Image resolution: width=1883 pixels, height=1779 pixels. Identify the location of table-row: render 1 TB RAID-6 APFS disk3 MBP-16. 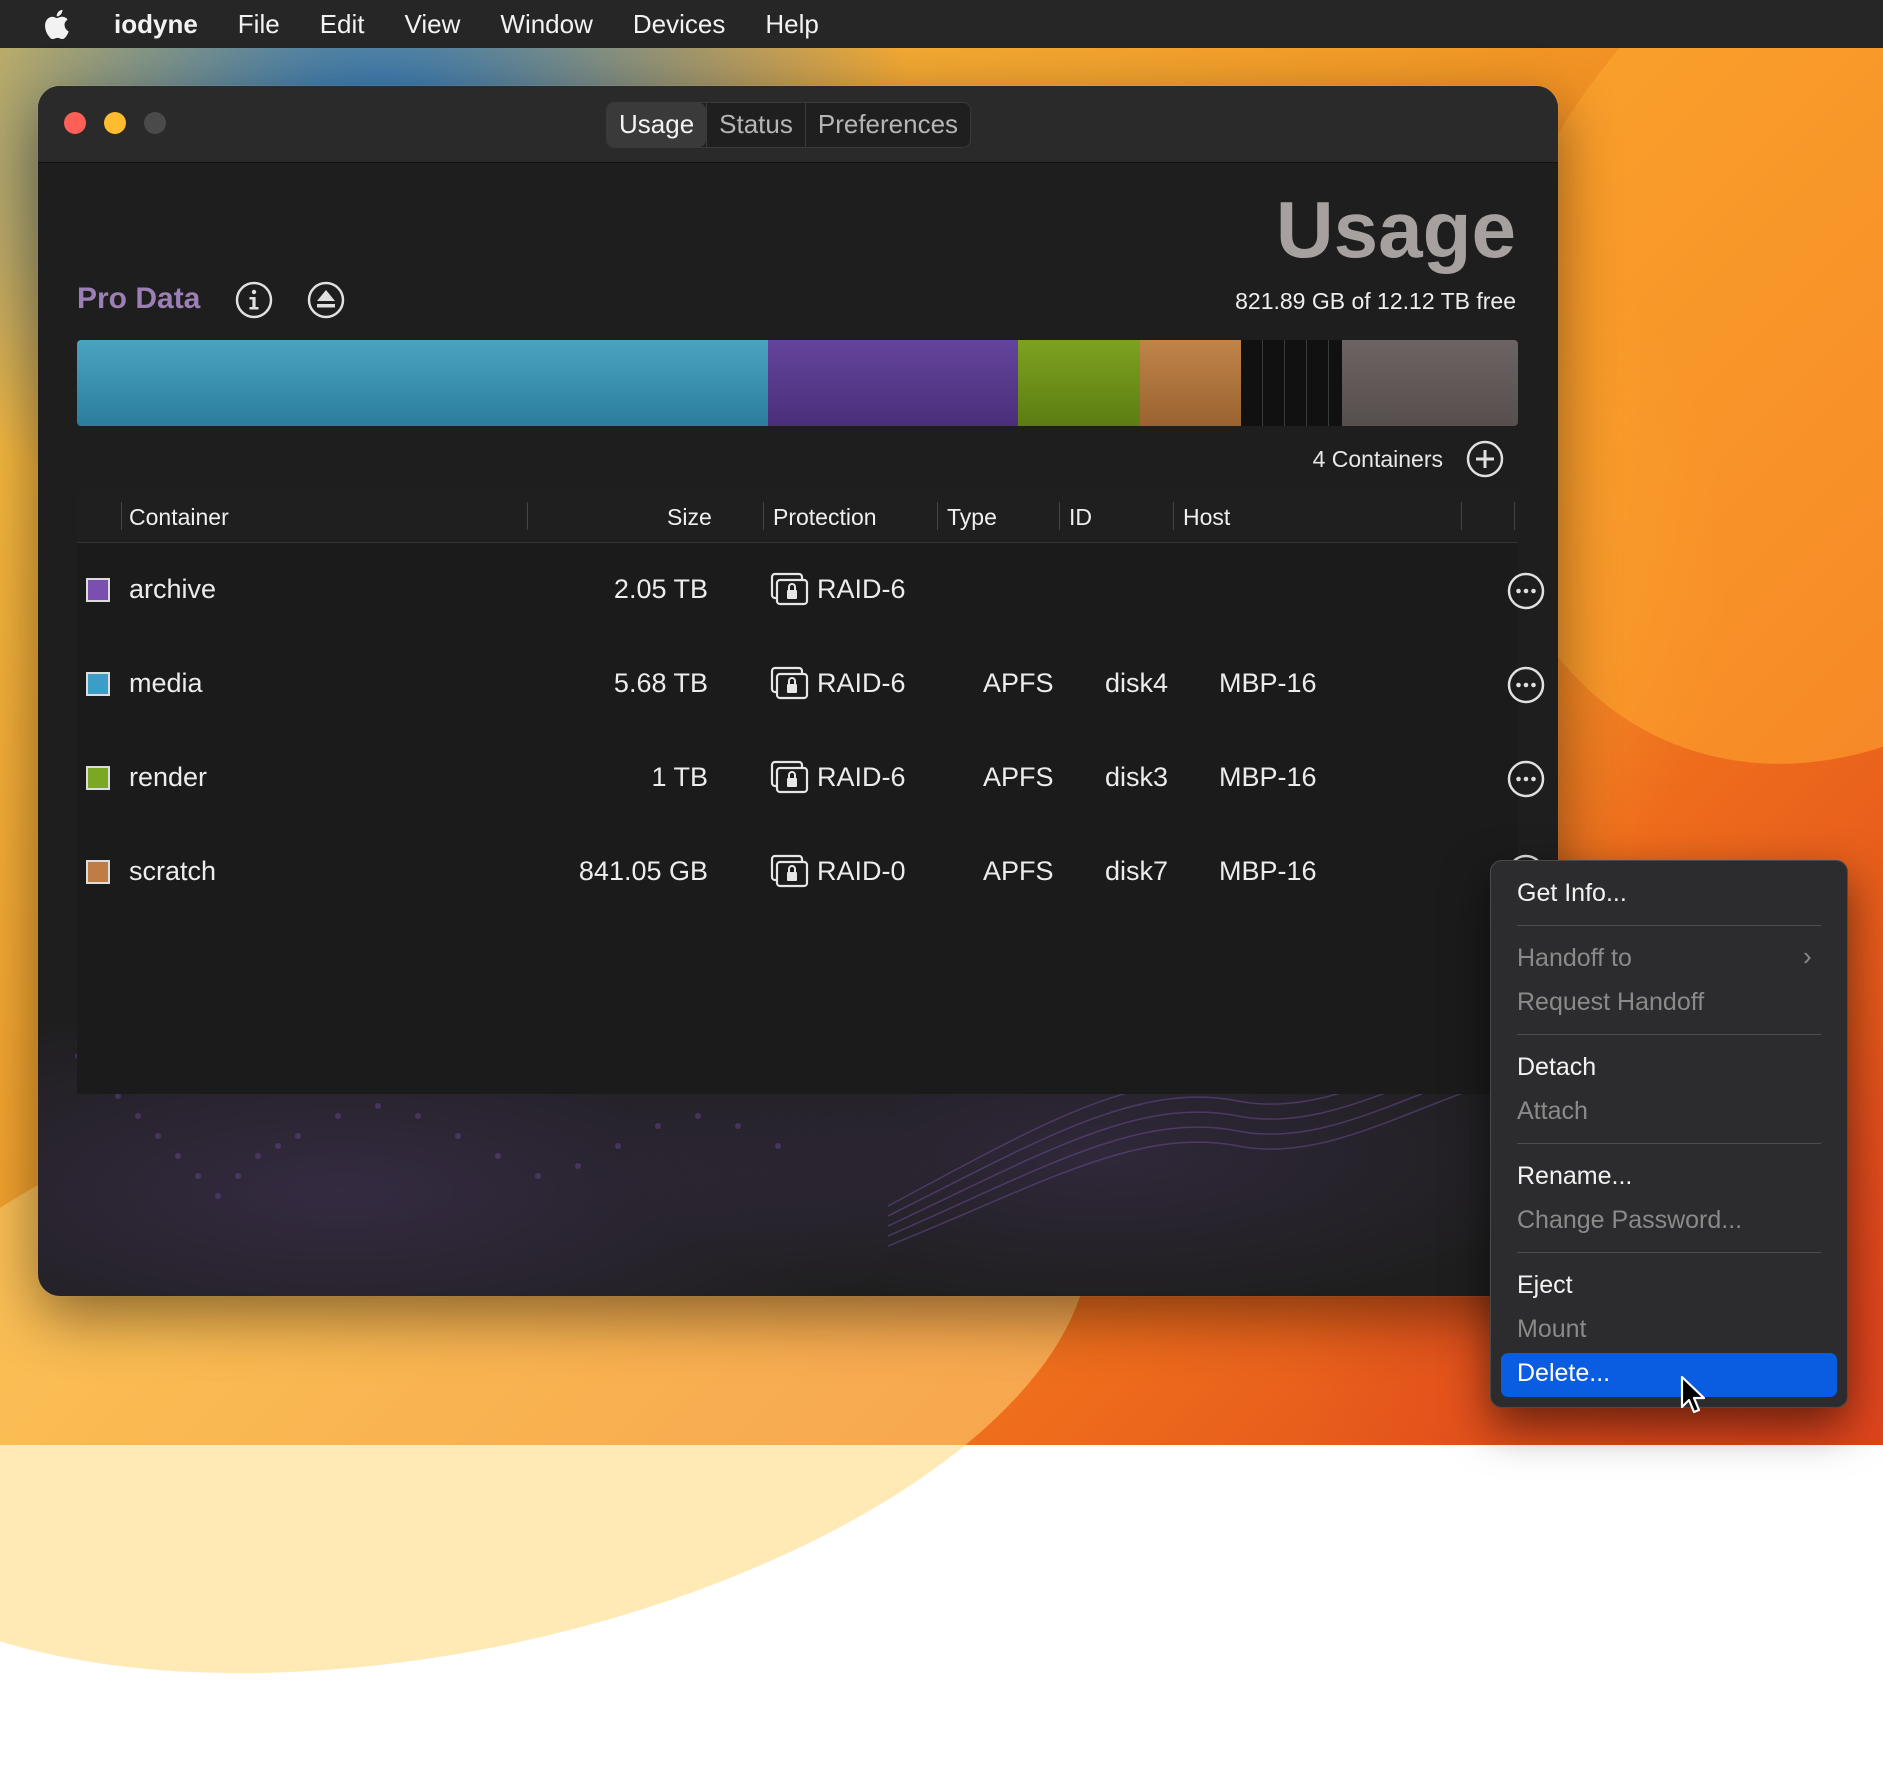
(811, 779).